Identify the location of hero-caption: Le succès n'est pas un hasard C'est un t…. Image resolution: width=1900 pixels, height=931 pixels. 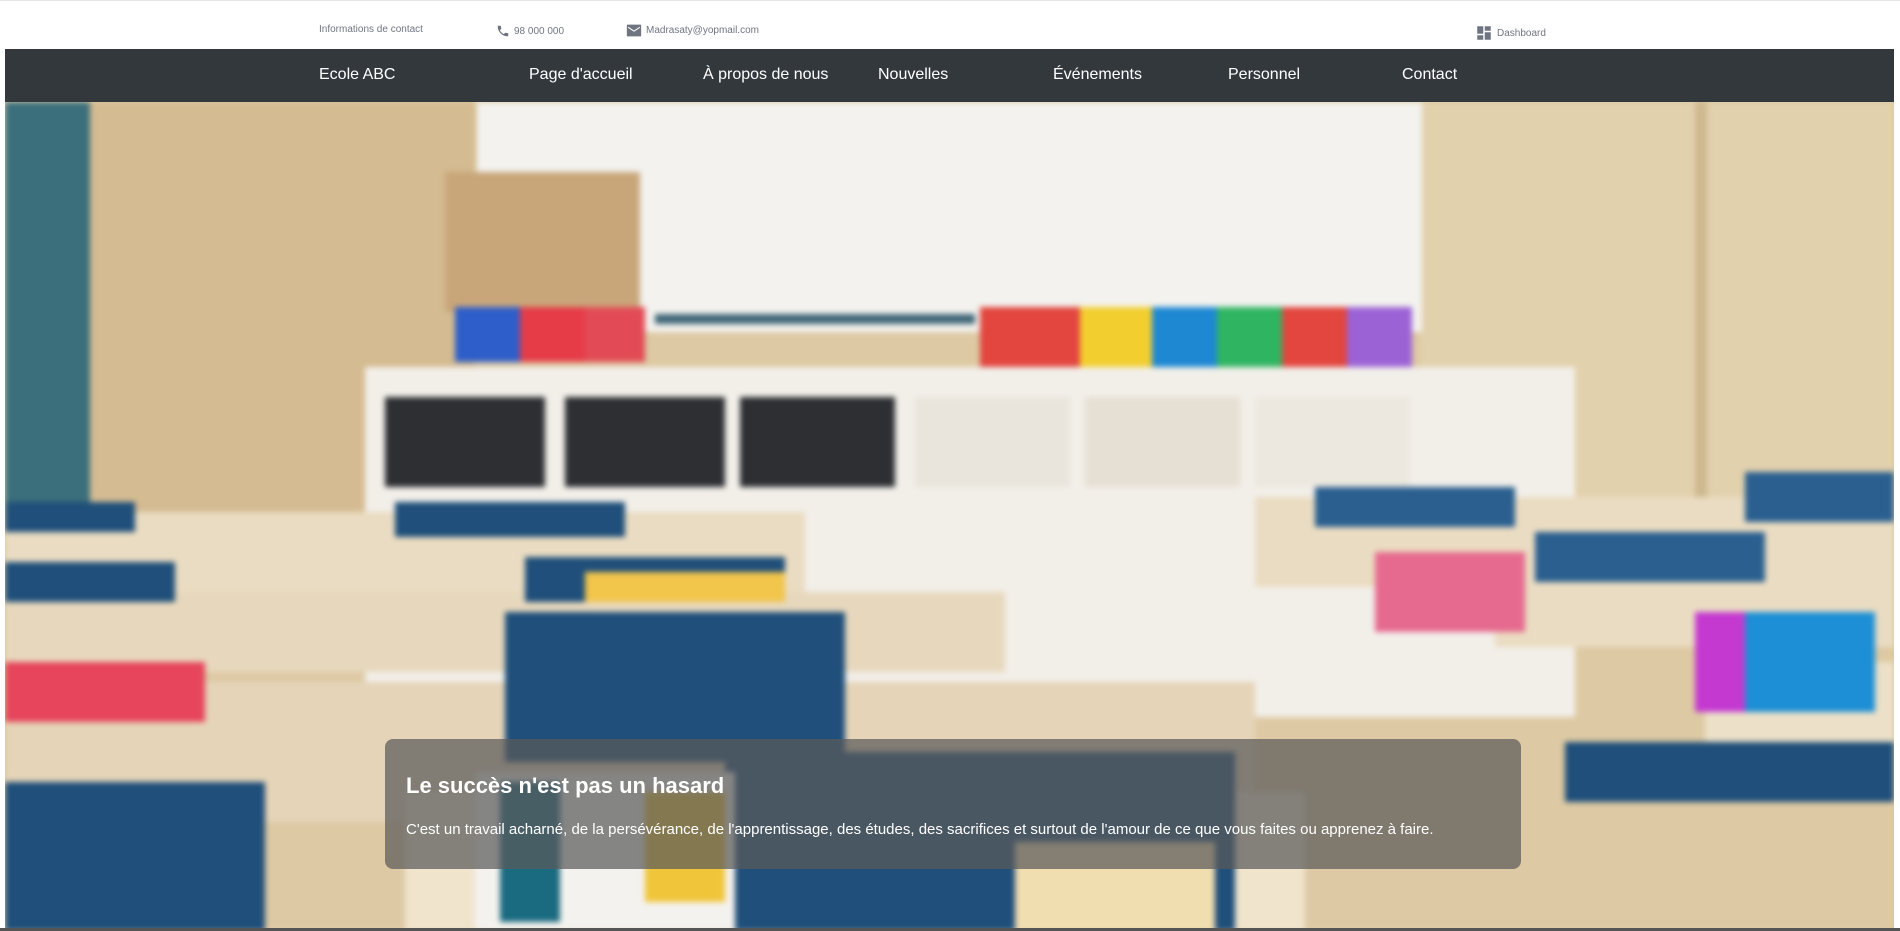
(953, 804).